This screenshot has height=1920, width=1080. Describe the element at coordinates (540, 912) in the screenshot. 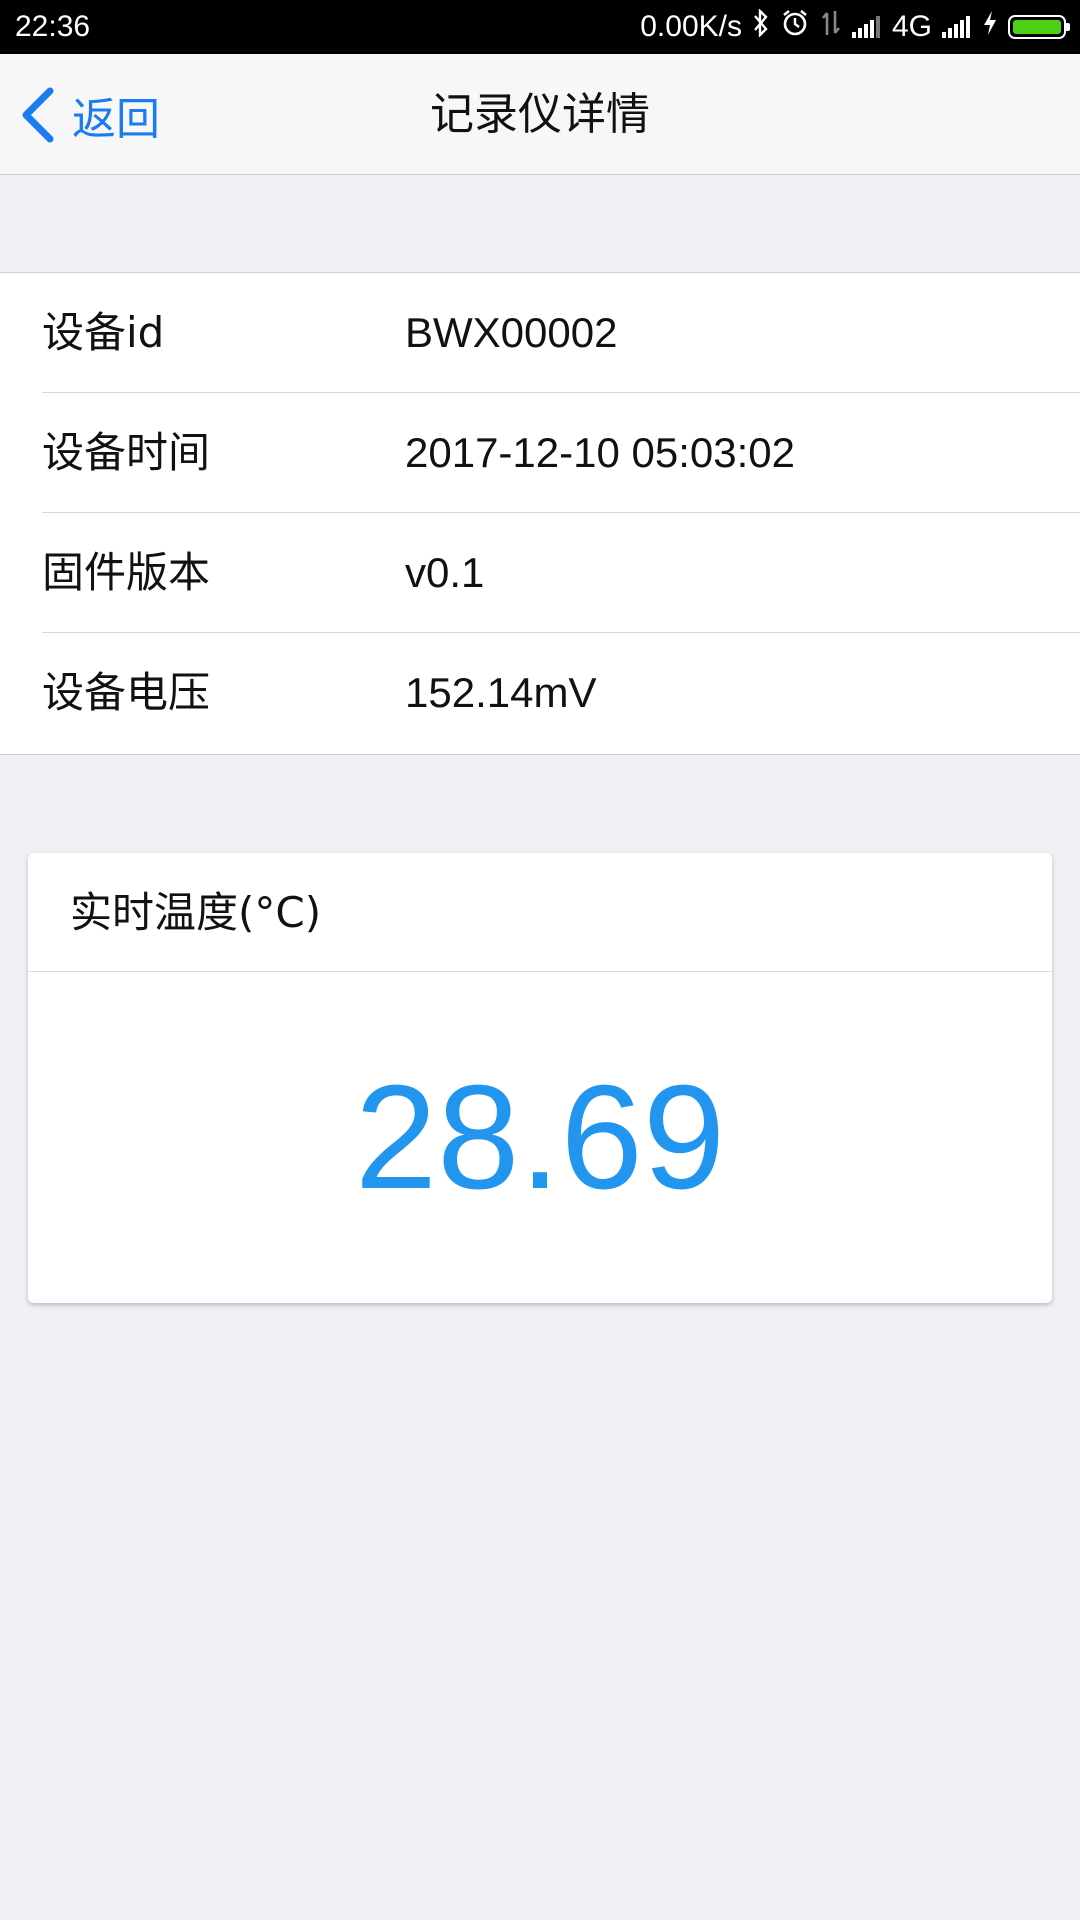

I see `temperature-card-title: 实时温度(°C)` at that location.